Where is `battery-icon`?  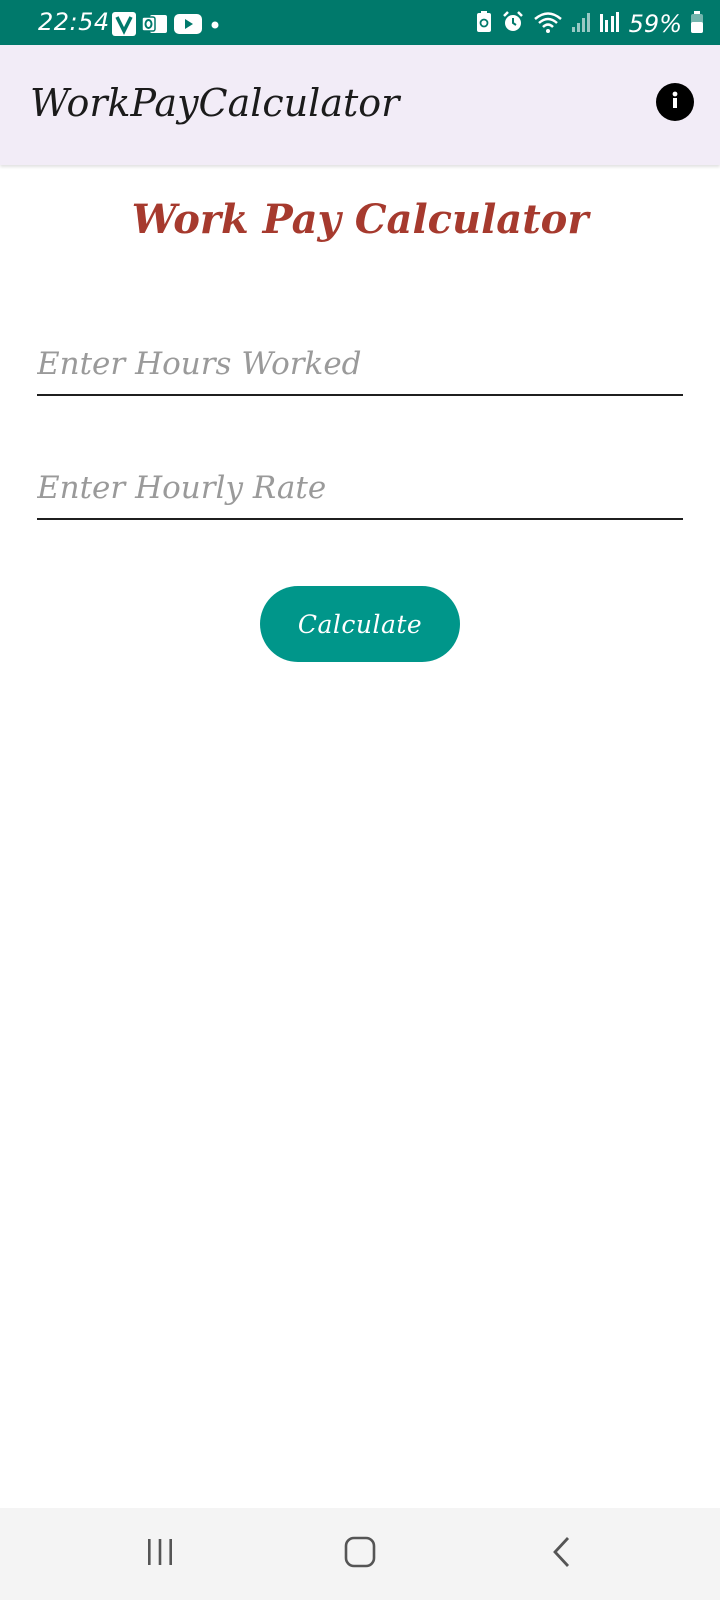
battery-icon is located at coordinates (697, 24).